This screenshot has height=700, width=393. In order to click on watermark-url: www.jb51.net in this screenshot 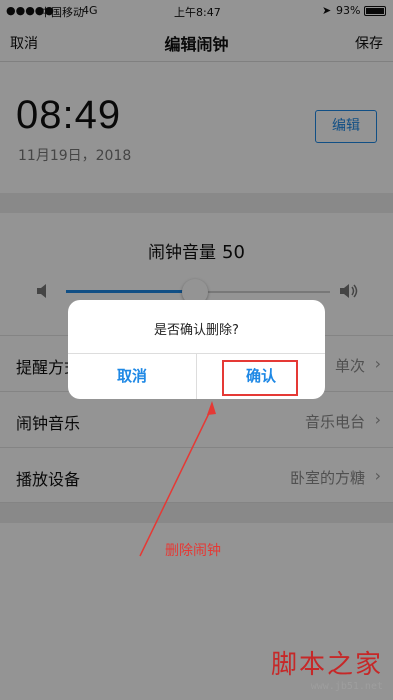, I will do `click(346, 686)`.